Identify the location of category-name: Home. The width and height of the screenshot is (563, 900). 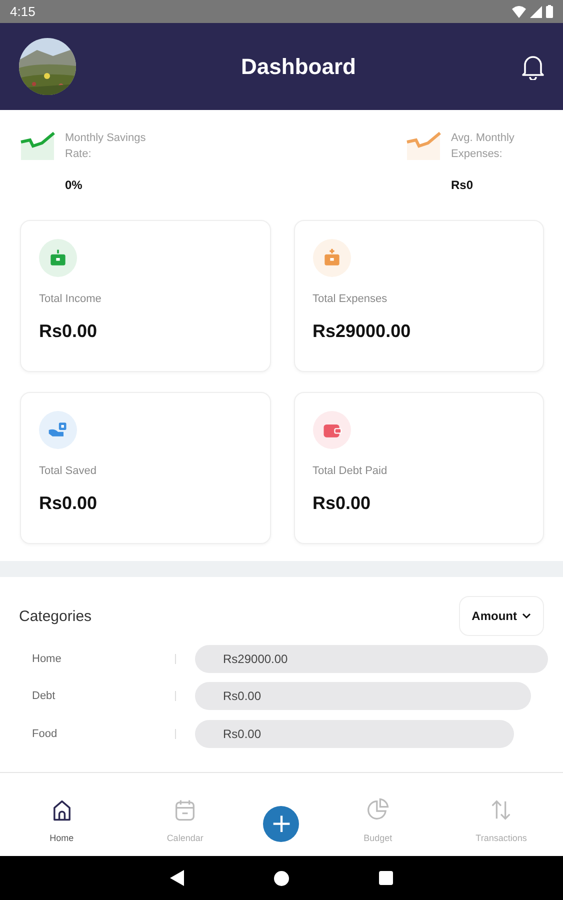
(46, 658).